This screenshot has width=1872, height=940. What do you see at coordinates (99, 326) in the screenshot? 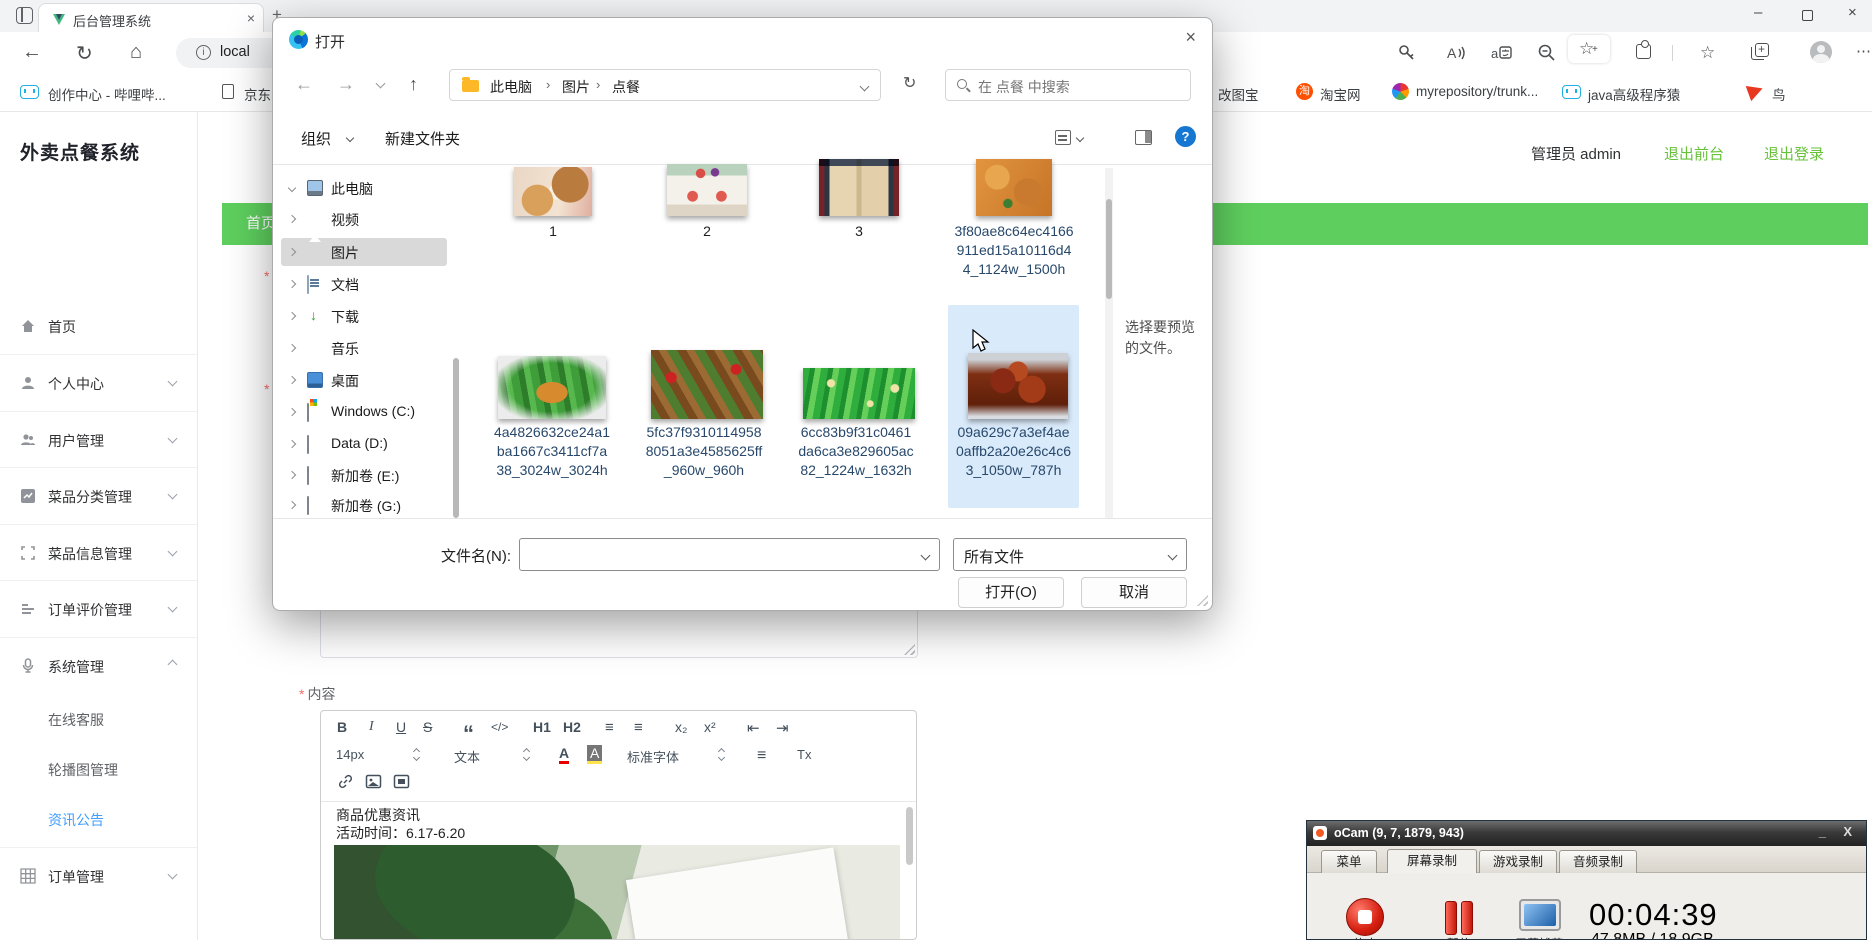
I see `sidebar-item-home: 首页` at bounding box center [99, 326].